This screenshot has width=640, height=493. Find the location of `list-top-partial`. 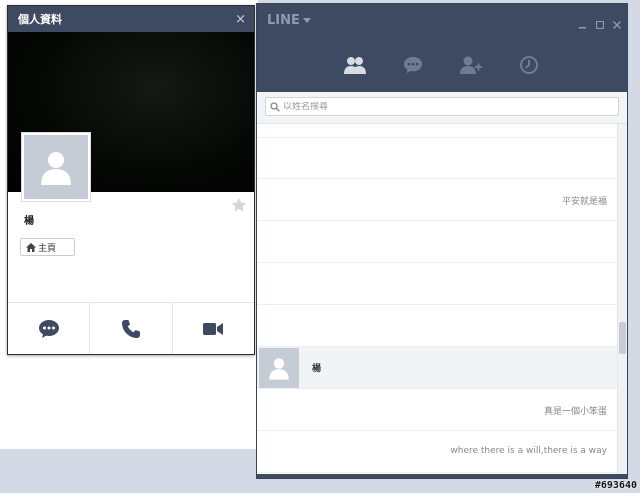

list-top-partial is located at coordinates (442, 131).